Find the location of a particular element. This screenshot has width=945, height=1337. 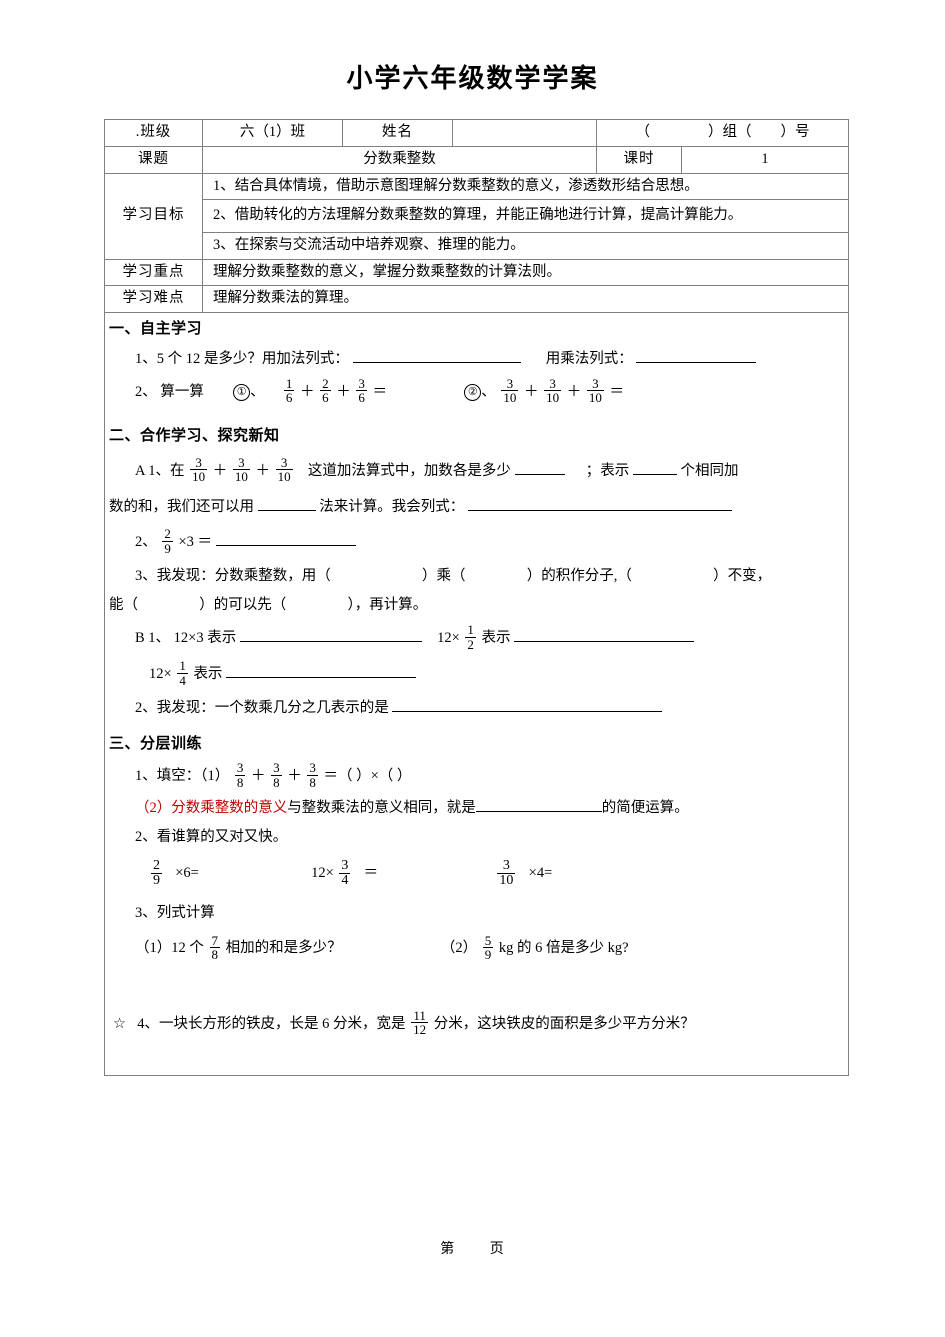

b1-third-a: 12× is located at coordinates (160, 674).